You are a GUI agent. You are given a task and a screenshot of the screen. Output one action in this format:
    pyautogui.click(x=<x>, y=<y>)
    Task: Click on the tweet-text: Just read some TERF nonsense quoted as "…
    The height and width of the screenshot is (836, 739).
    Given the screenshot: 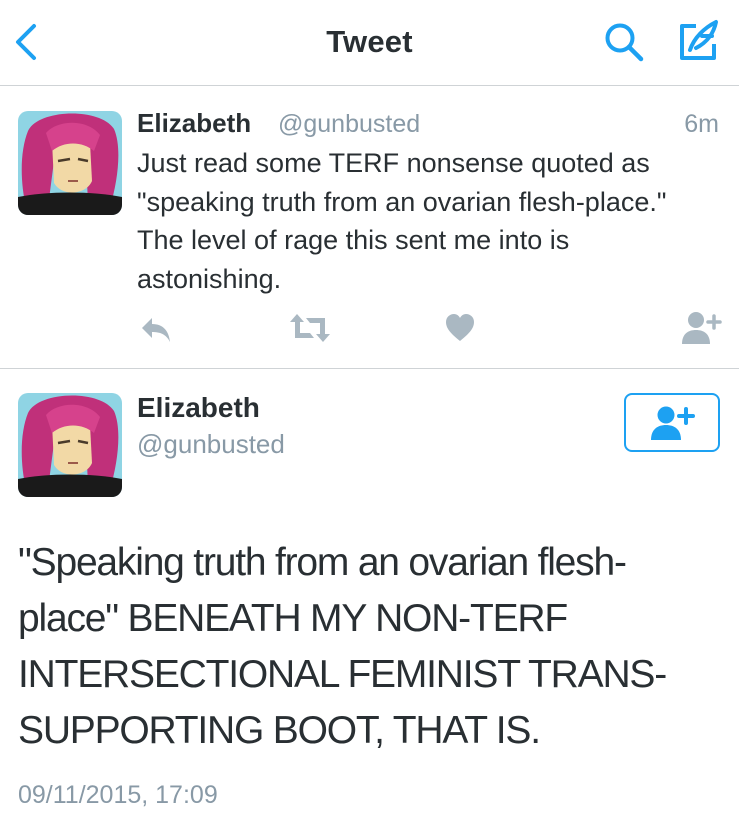 What is the action you would take?
    pyautogui.click(x=402, y=221)
    